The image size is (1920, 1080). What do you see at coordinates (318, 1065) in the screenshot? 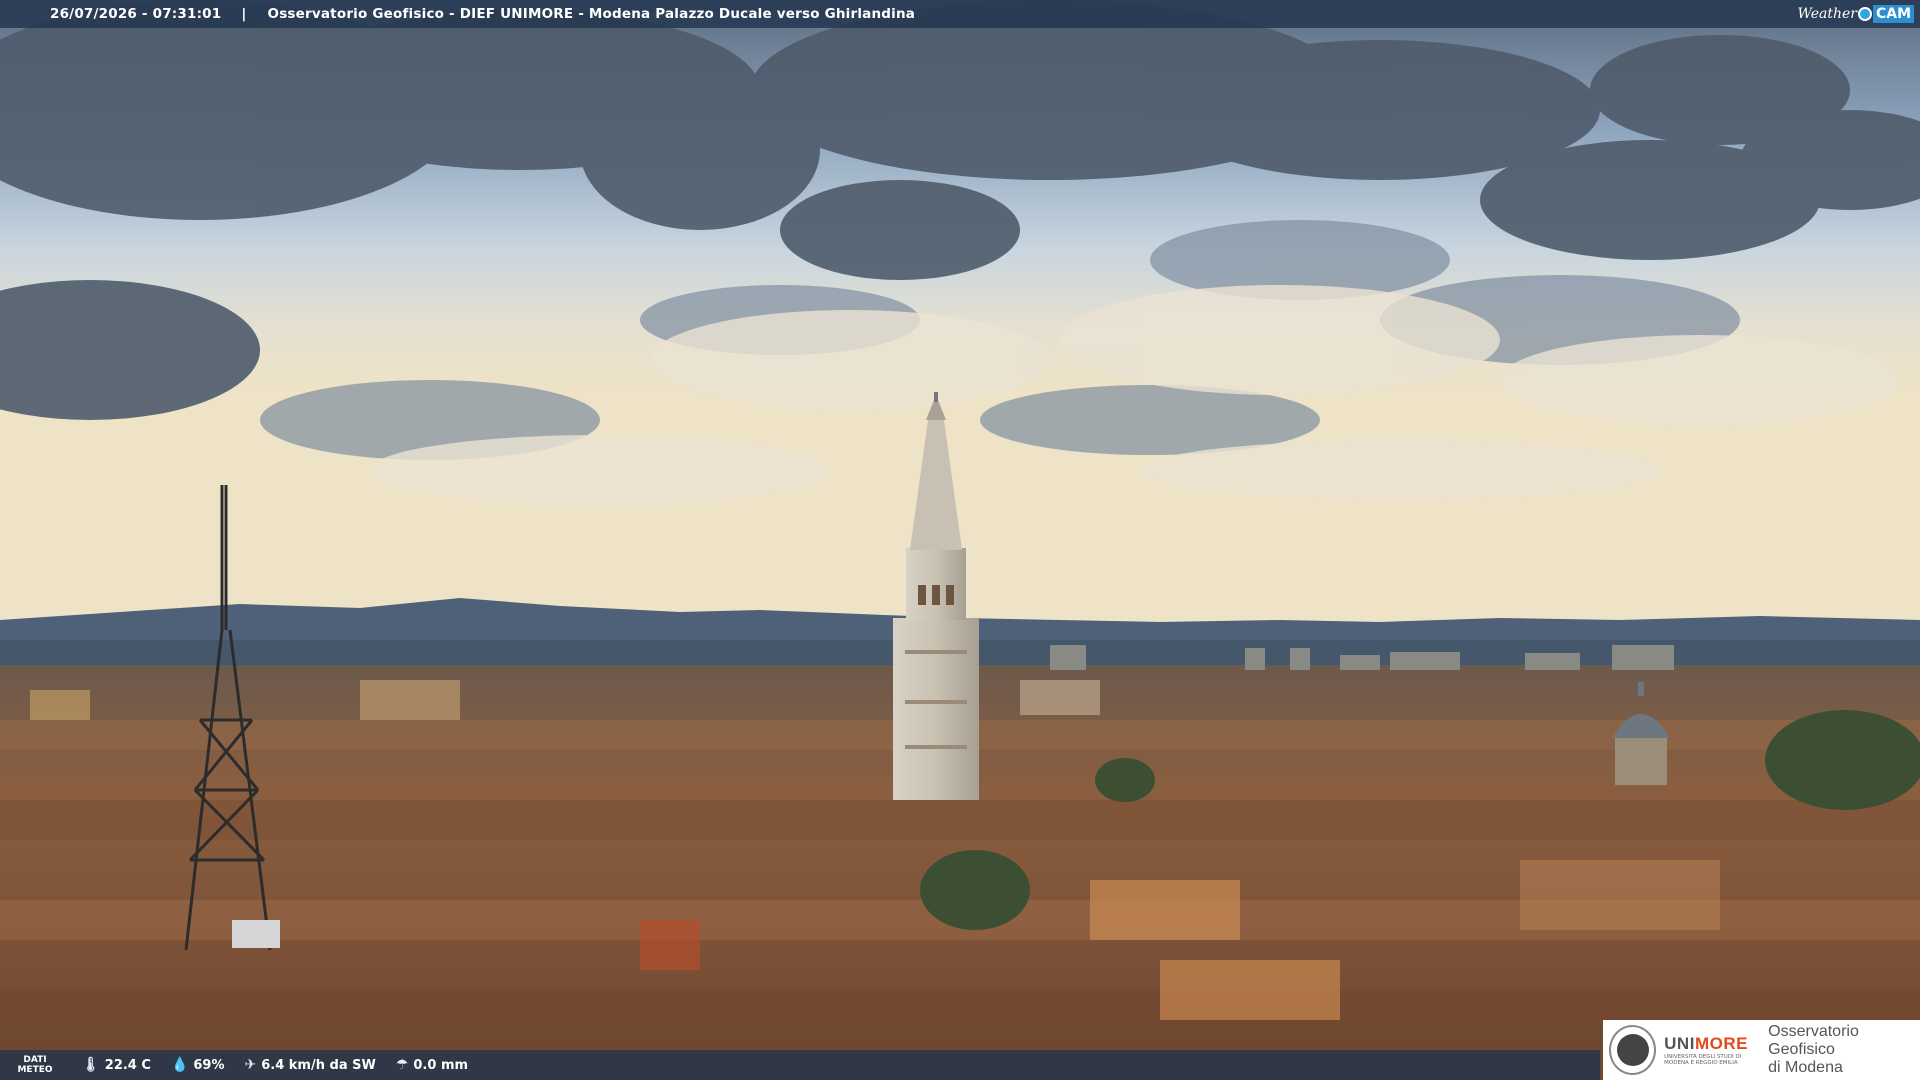
I see `wind-value: 6.4 km/h da SW` at bounding box center [318, 1065].